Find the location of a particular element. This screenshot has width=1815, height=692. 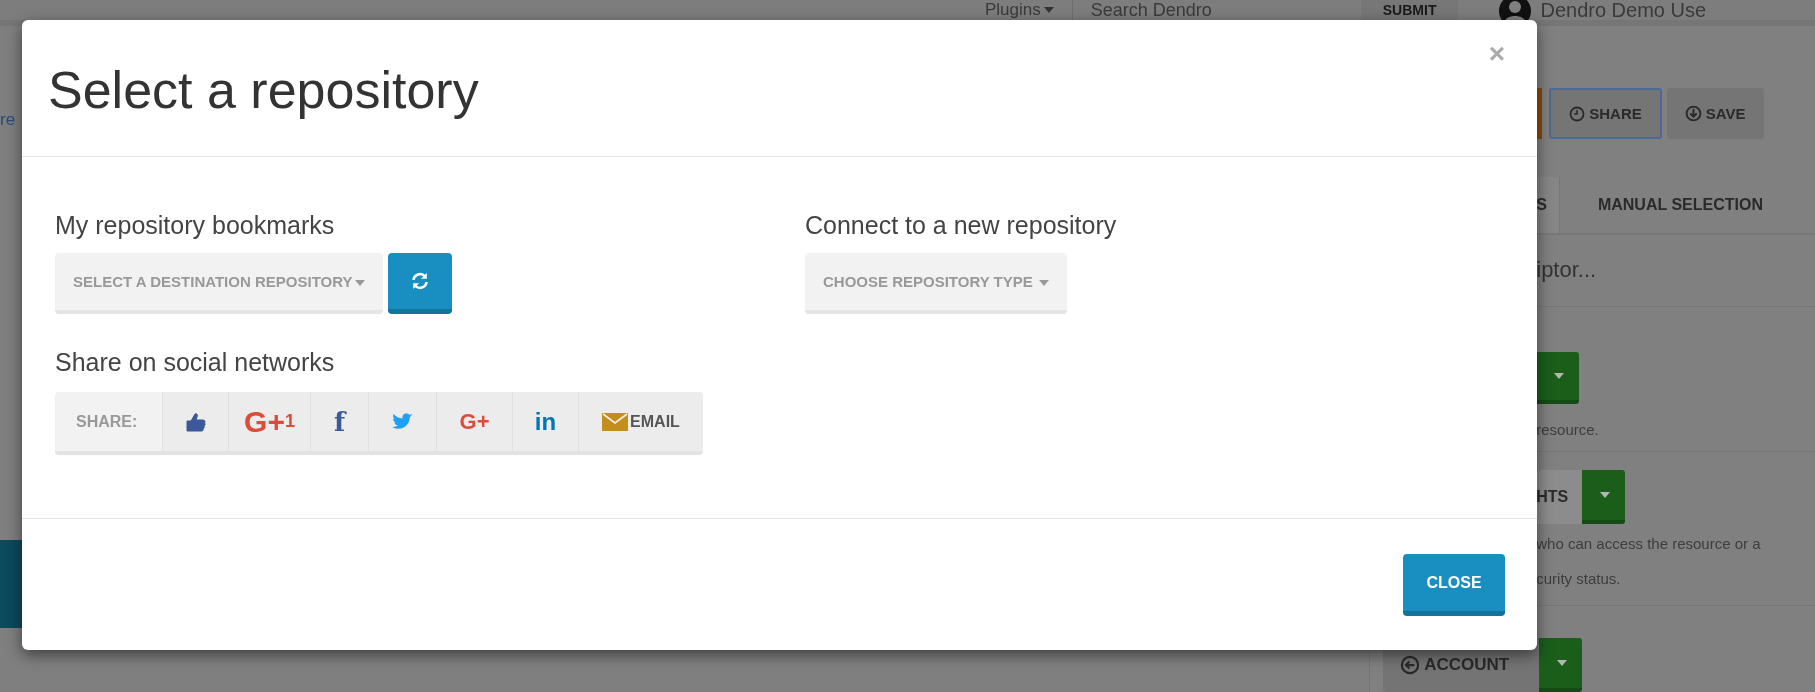

help-text: curity status. is located at coordinates (1579, 579).